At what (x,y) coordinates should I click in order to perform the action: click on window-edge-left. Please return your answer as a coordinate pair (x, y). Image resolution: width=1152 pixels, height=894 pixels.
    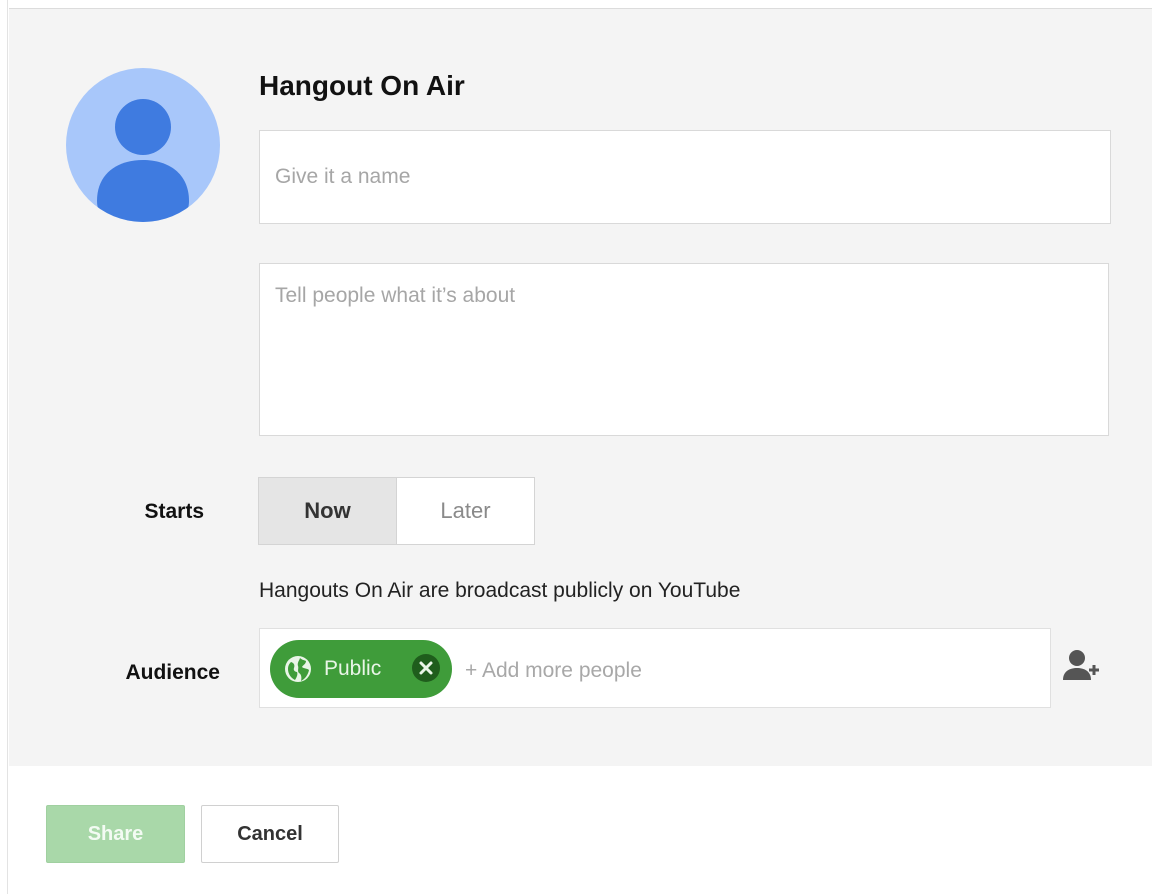
    Looking at the image, I should click on (4, 447).